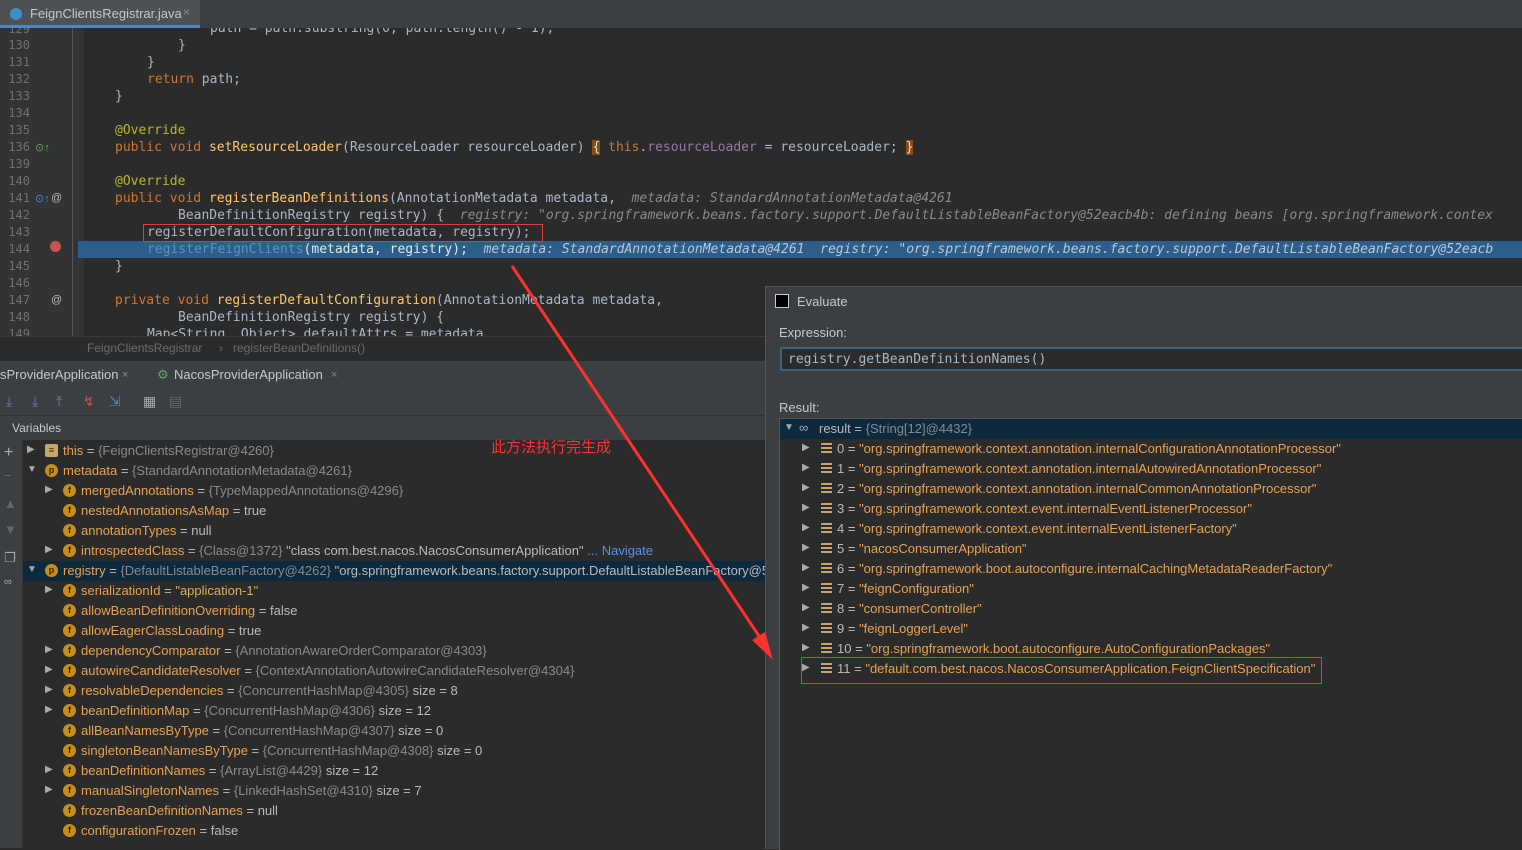 The width and height of the screenshot is (1522, 850). Describe the element at coordinates (248, 374) in the screenshot. I see `debug-tab-nacos-provider: NacosProviderApplication` at that location.